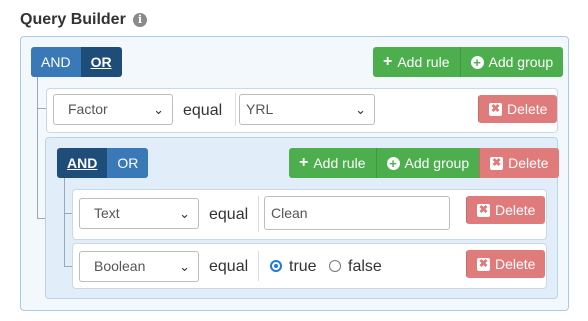 Image resolution: width=588 pixels, height=321 pixels. I want to click on outer-or-button: OR, so click(101, 62).